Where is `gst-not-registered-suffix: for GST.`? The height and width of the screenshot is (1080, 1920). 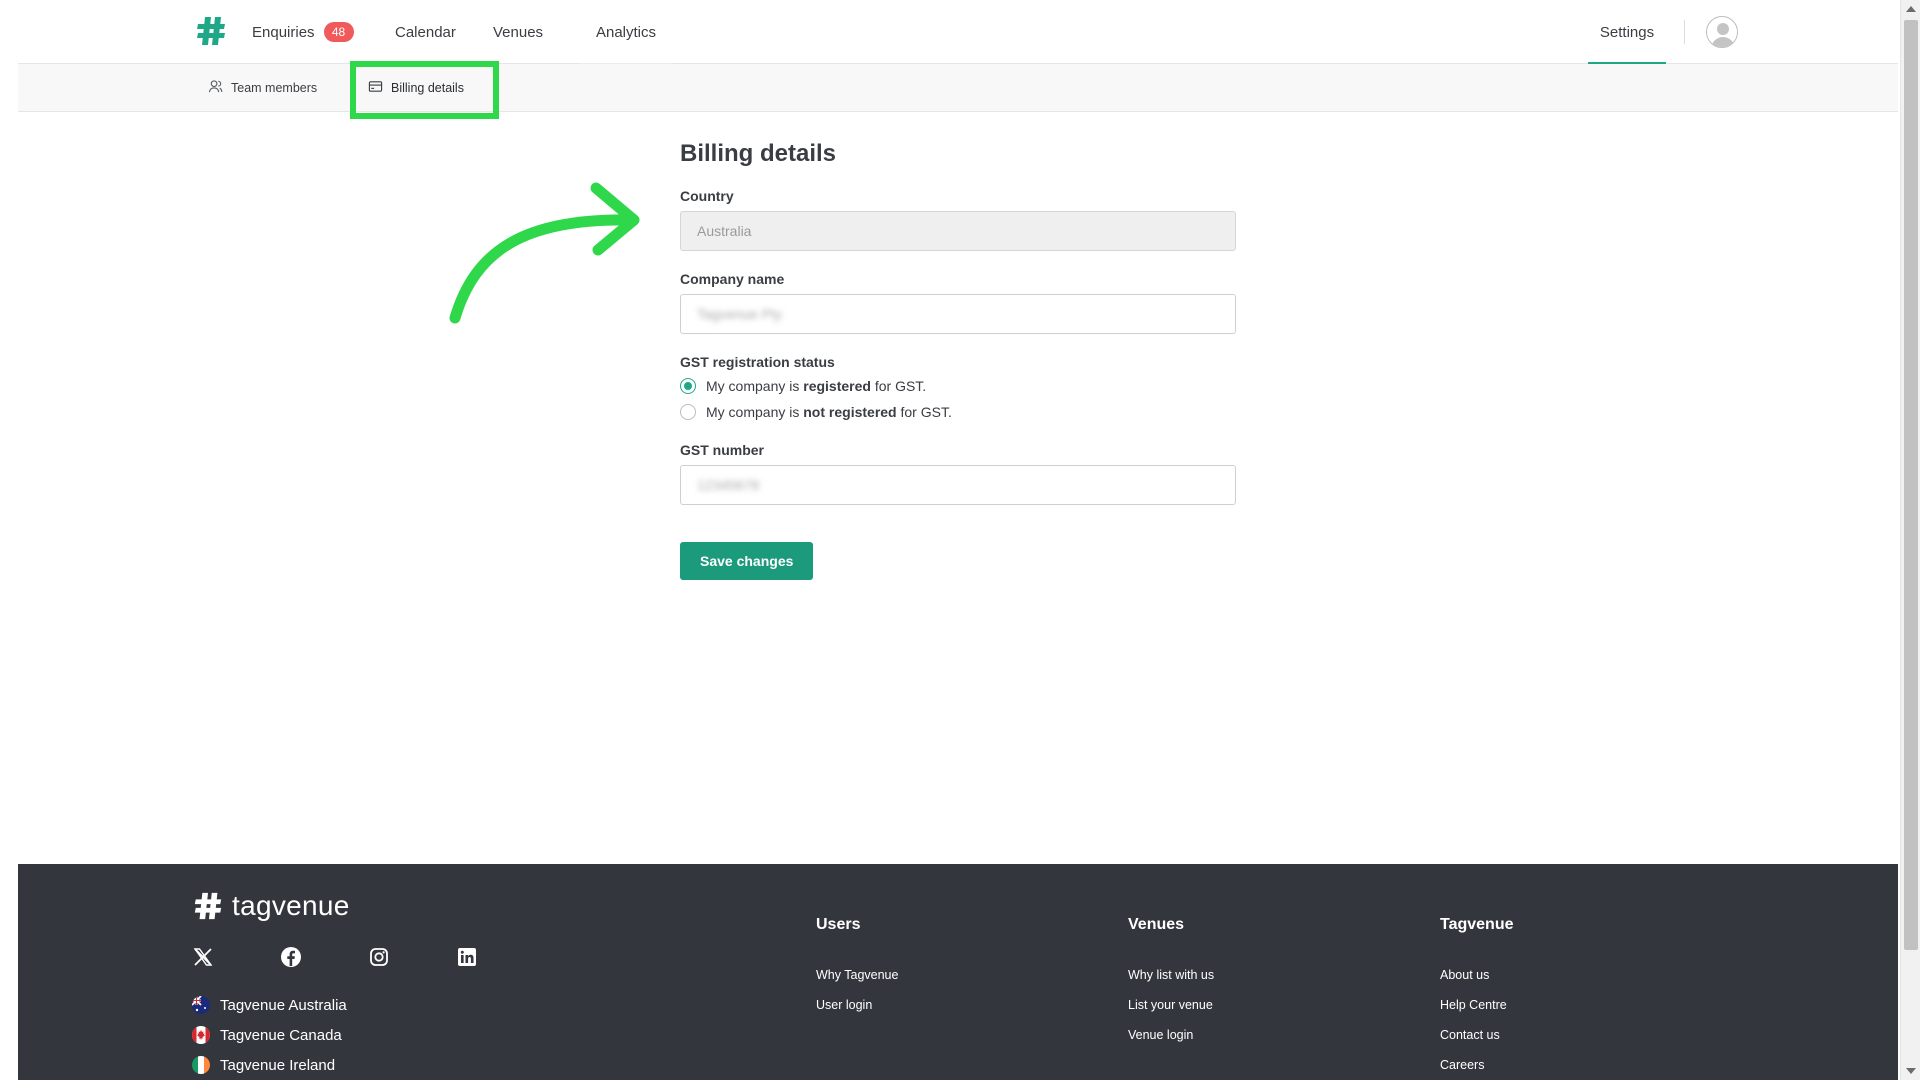 gst-not-registered-suffix: for GST. is located at coordinates (926, 412).